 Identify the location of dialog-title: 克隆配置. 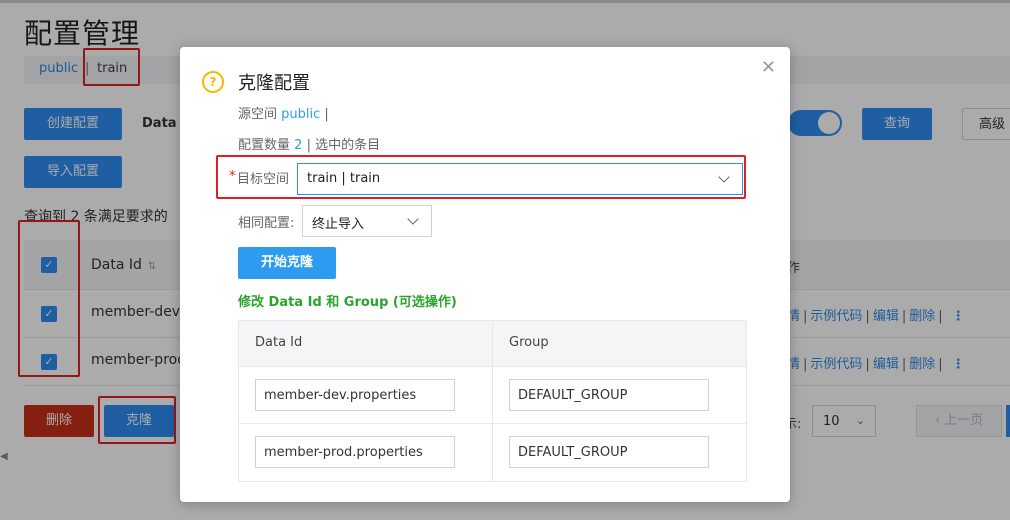
(274, 83).